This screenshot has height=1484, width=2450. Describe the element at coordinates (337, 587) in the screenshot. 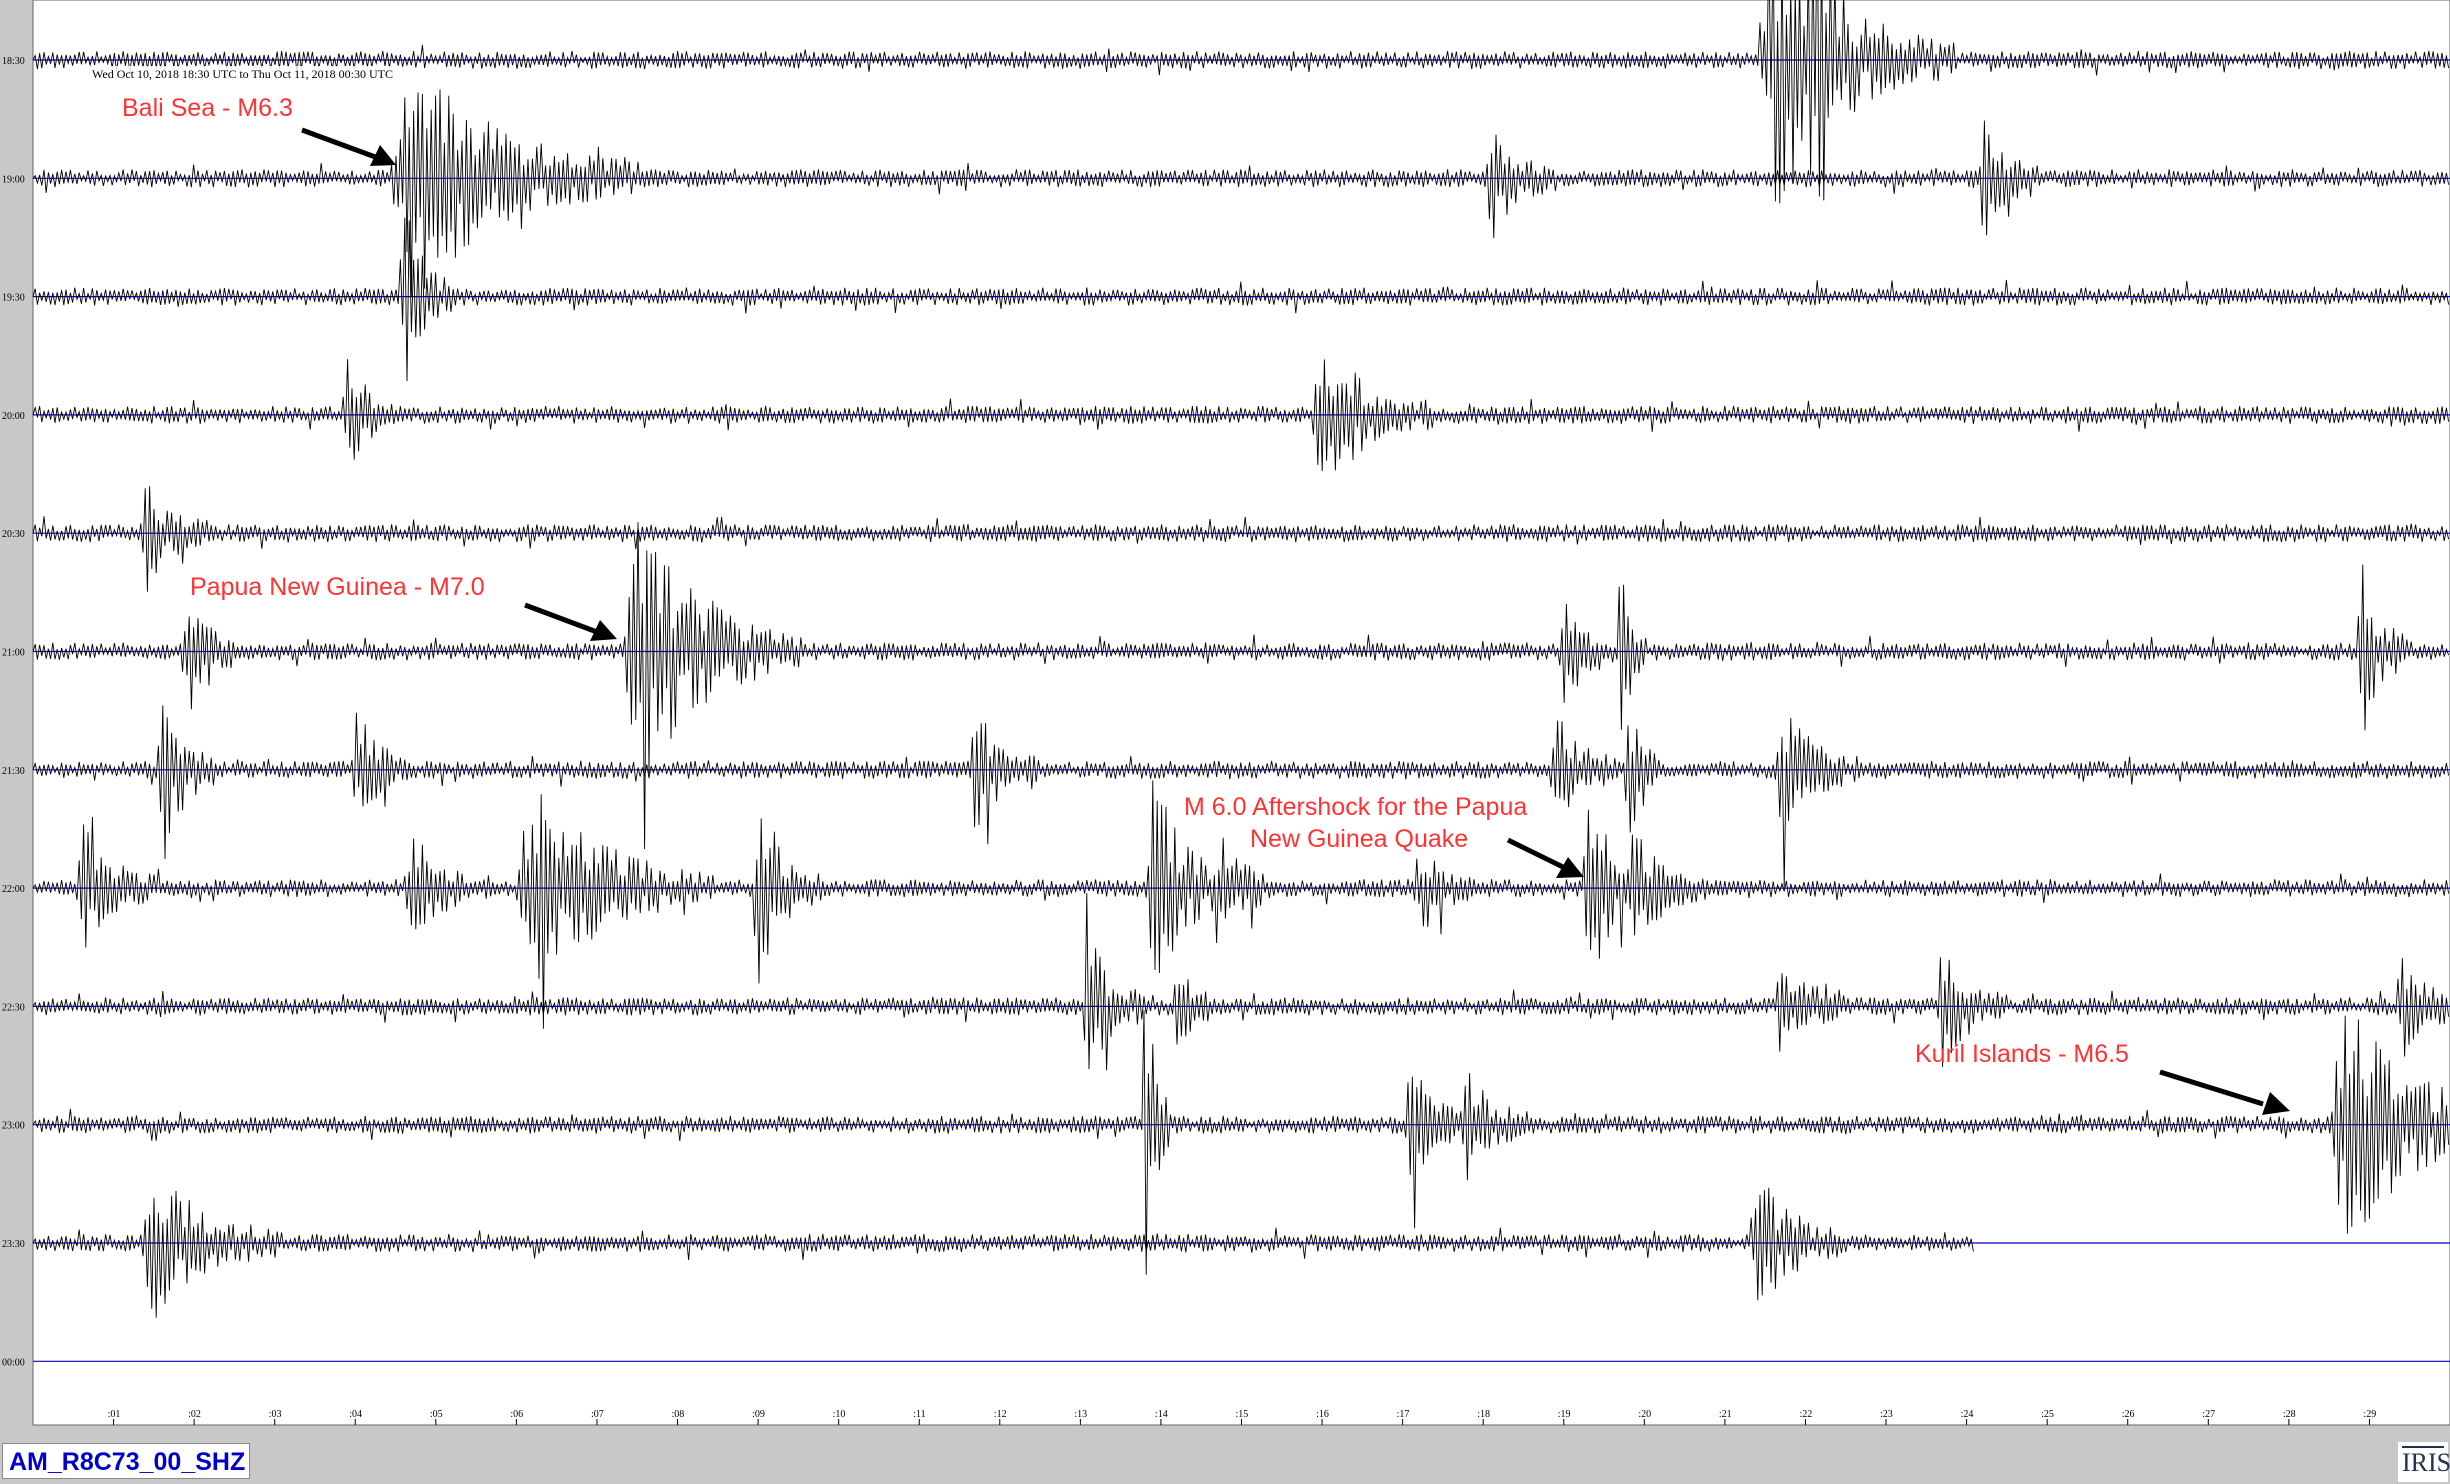

I see `annotation-png-text: Papua New Guinea - M7.0` at that location.